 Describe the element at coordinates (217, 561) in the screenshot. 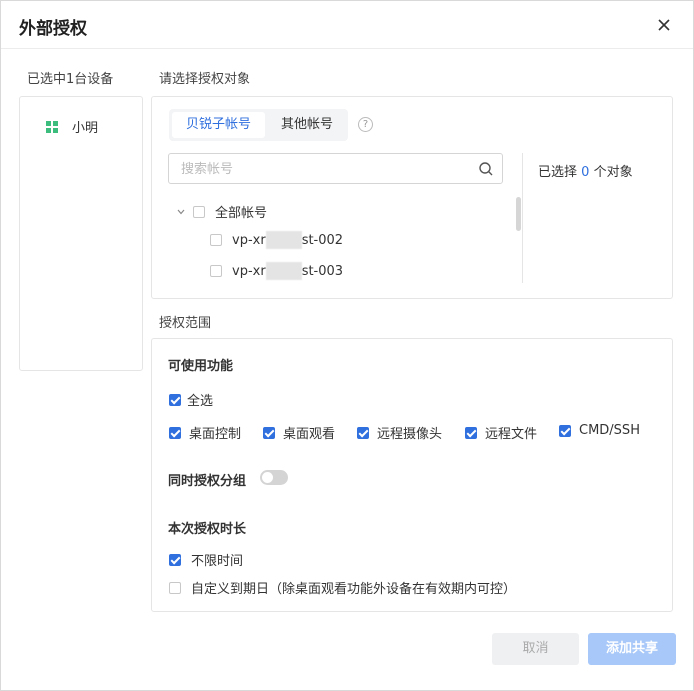

I see `unlimited-time-label: 不限时间` at that location.